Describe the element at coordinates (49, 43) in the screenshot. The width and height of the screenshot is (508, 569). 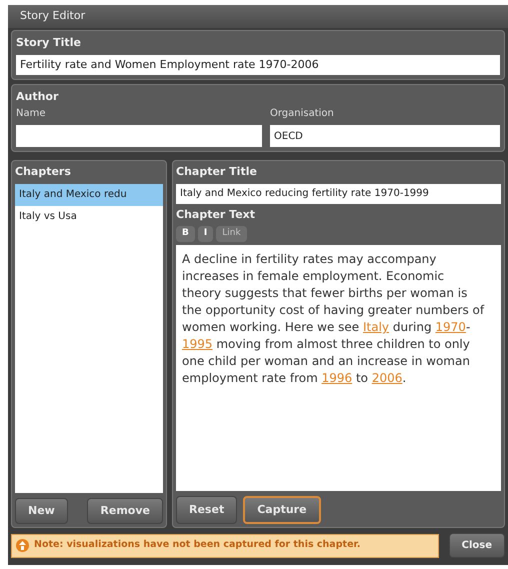
I see `story-title-label: Story Title` at that location.